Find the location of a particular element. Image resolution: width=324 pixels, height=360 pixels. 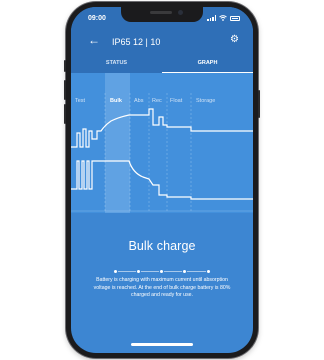

phase-label-storage: Storage is located at coordinates (205, 101).